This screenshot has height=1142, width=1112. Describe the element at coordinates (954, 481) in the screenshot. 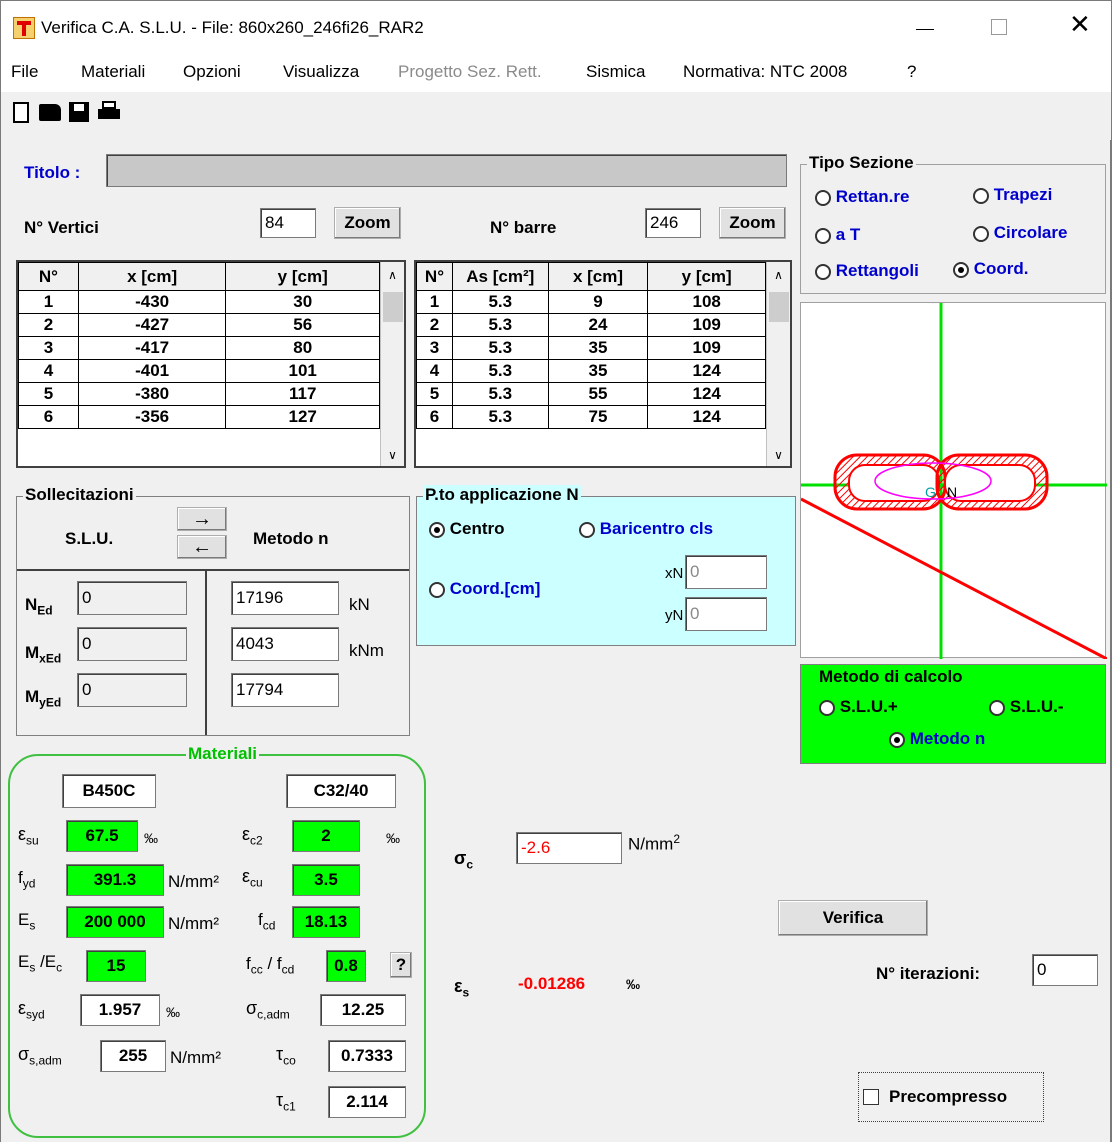

I see `section-view: G N` at that location.